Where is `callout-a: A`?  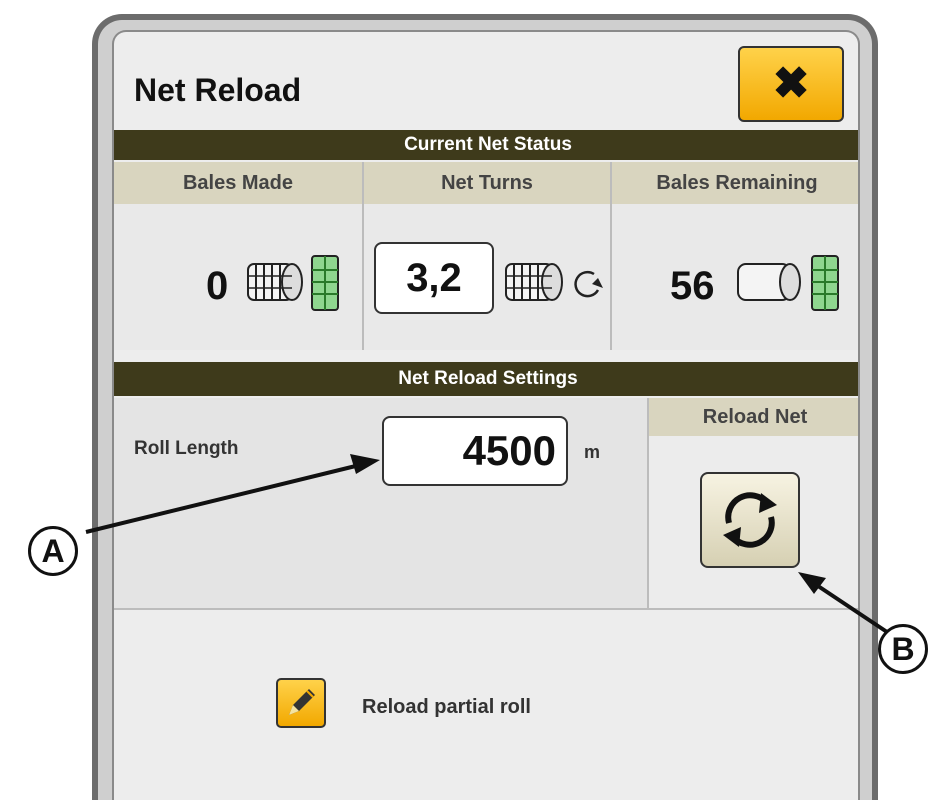
callout-a: A is located at coordinates (53, 551).